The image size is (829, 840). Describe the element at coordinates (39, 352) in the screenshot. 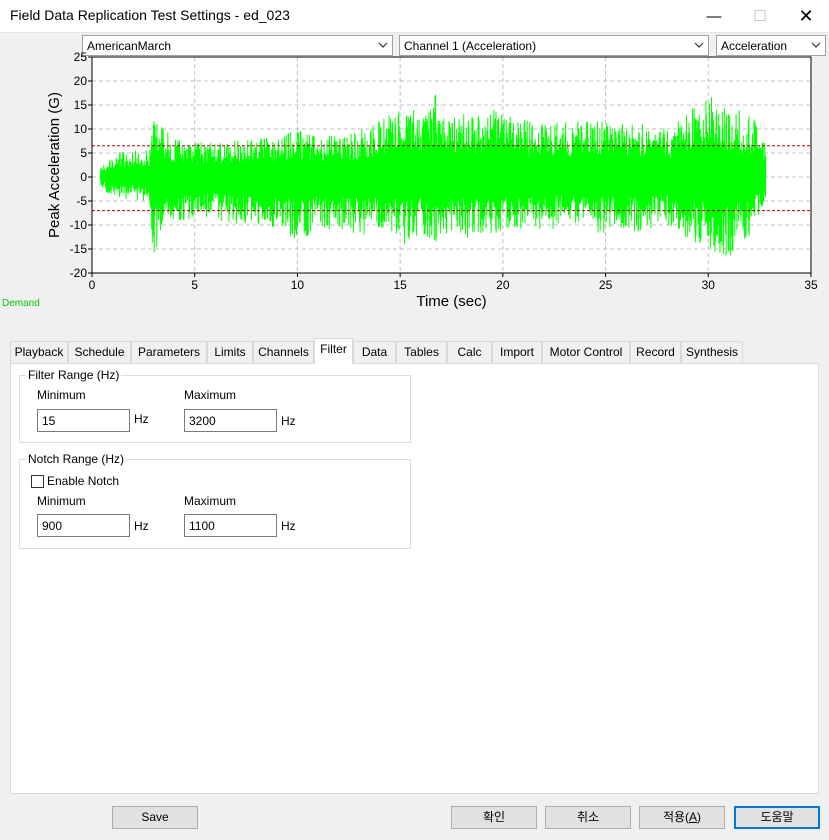

I see `tab-playback: Playback` at that location.